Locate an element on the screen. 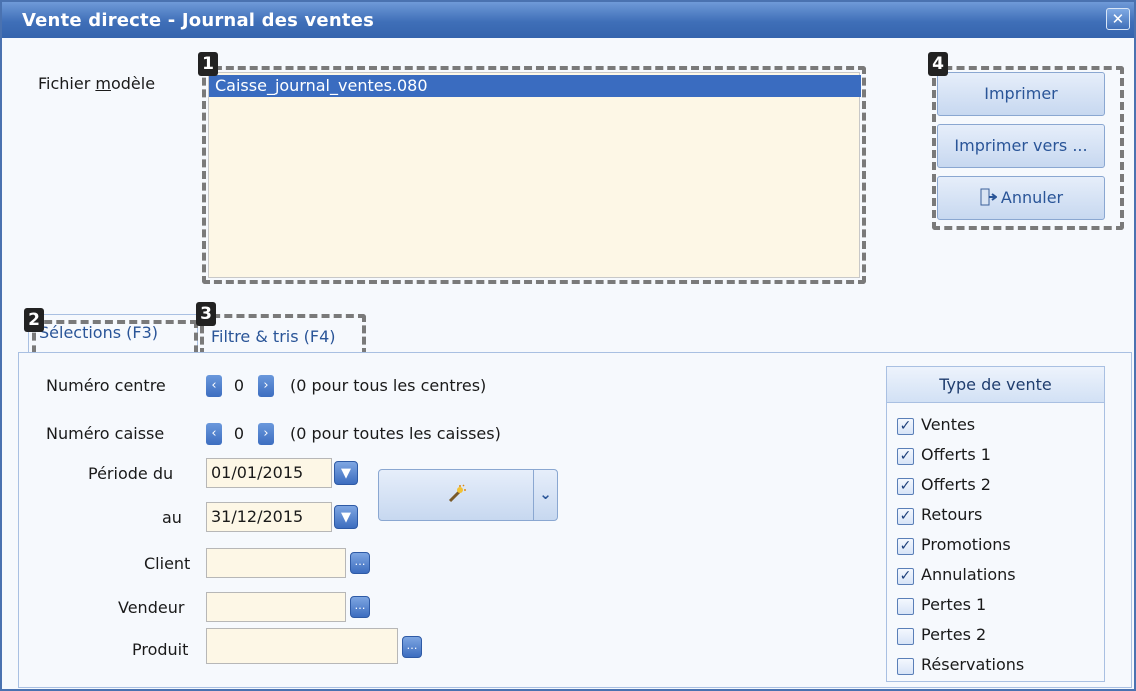 Image resolution: width=1136 pixels, height=691 pixels. centre-value: 0 is located at coordinates (239, 386).